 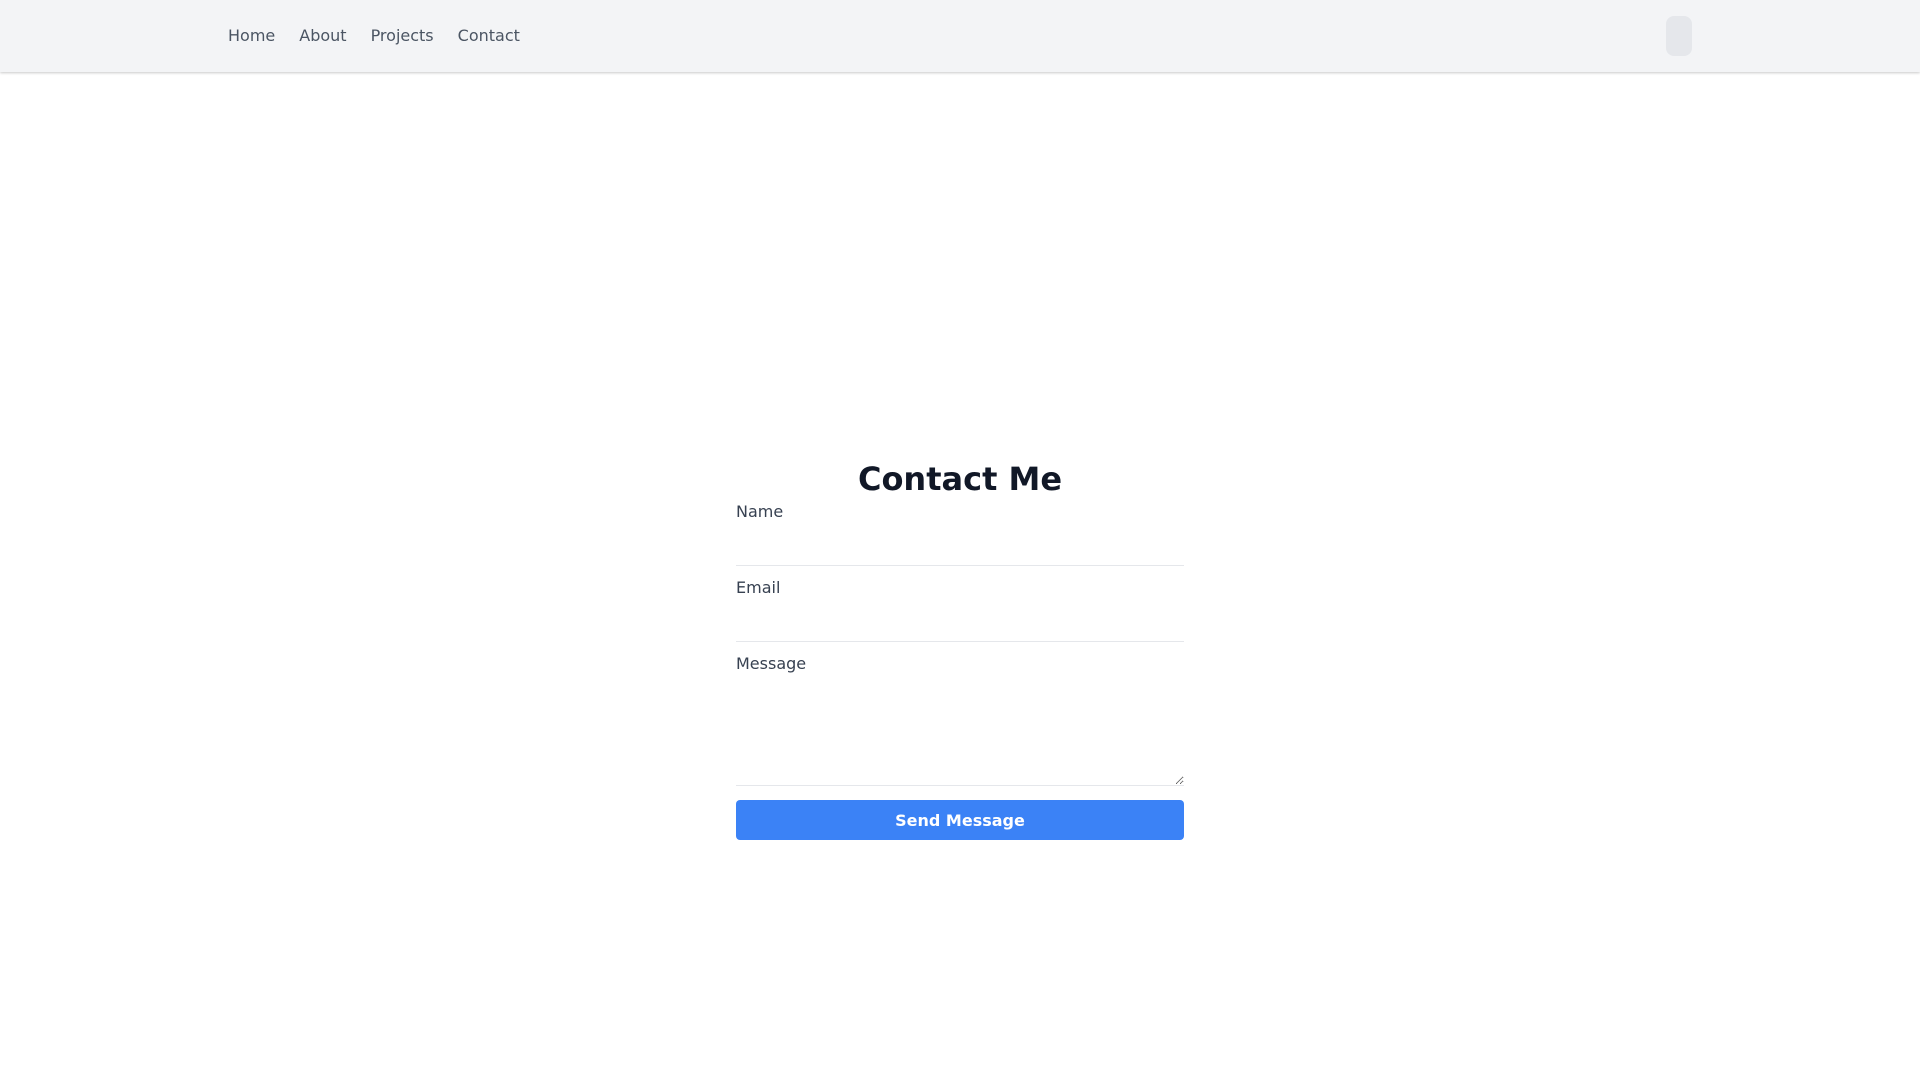 What do you see at coordinates (960, 479) in the screenshot?
I see `page-title: Contact Me` at bounding box center [960, 479].